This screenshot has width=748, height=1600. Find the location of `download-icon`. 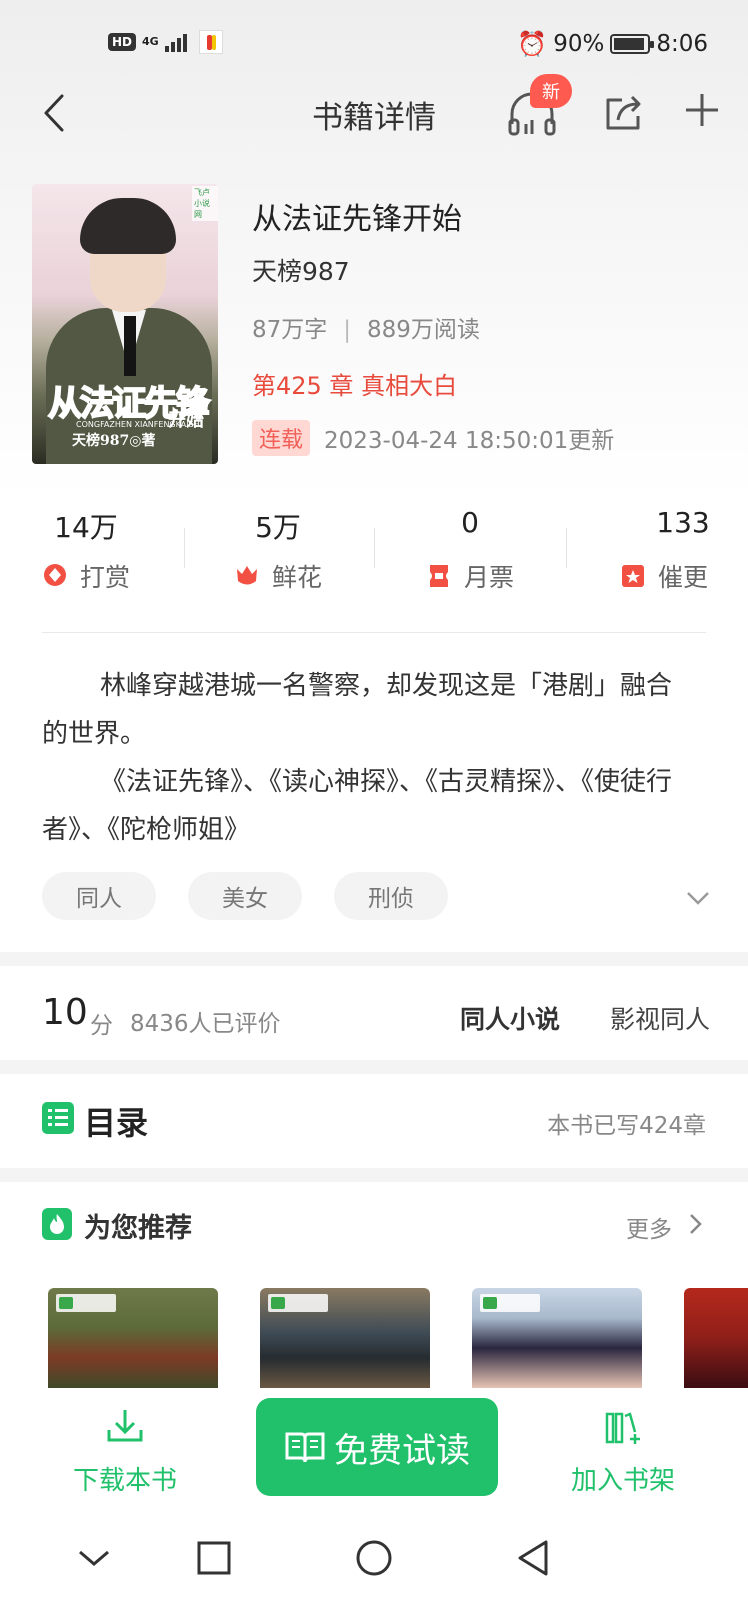

download-icon is located at coordinates (125, 1426).